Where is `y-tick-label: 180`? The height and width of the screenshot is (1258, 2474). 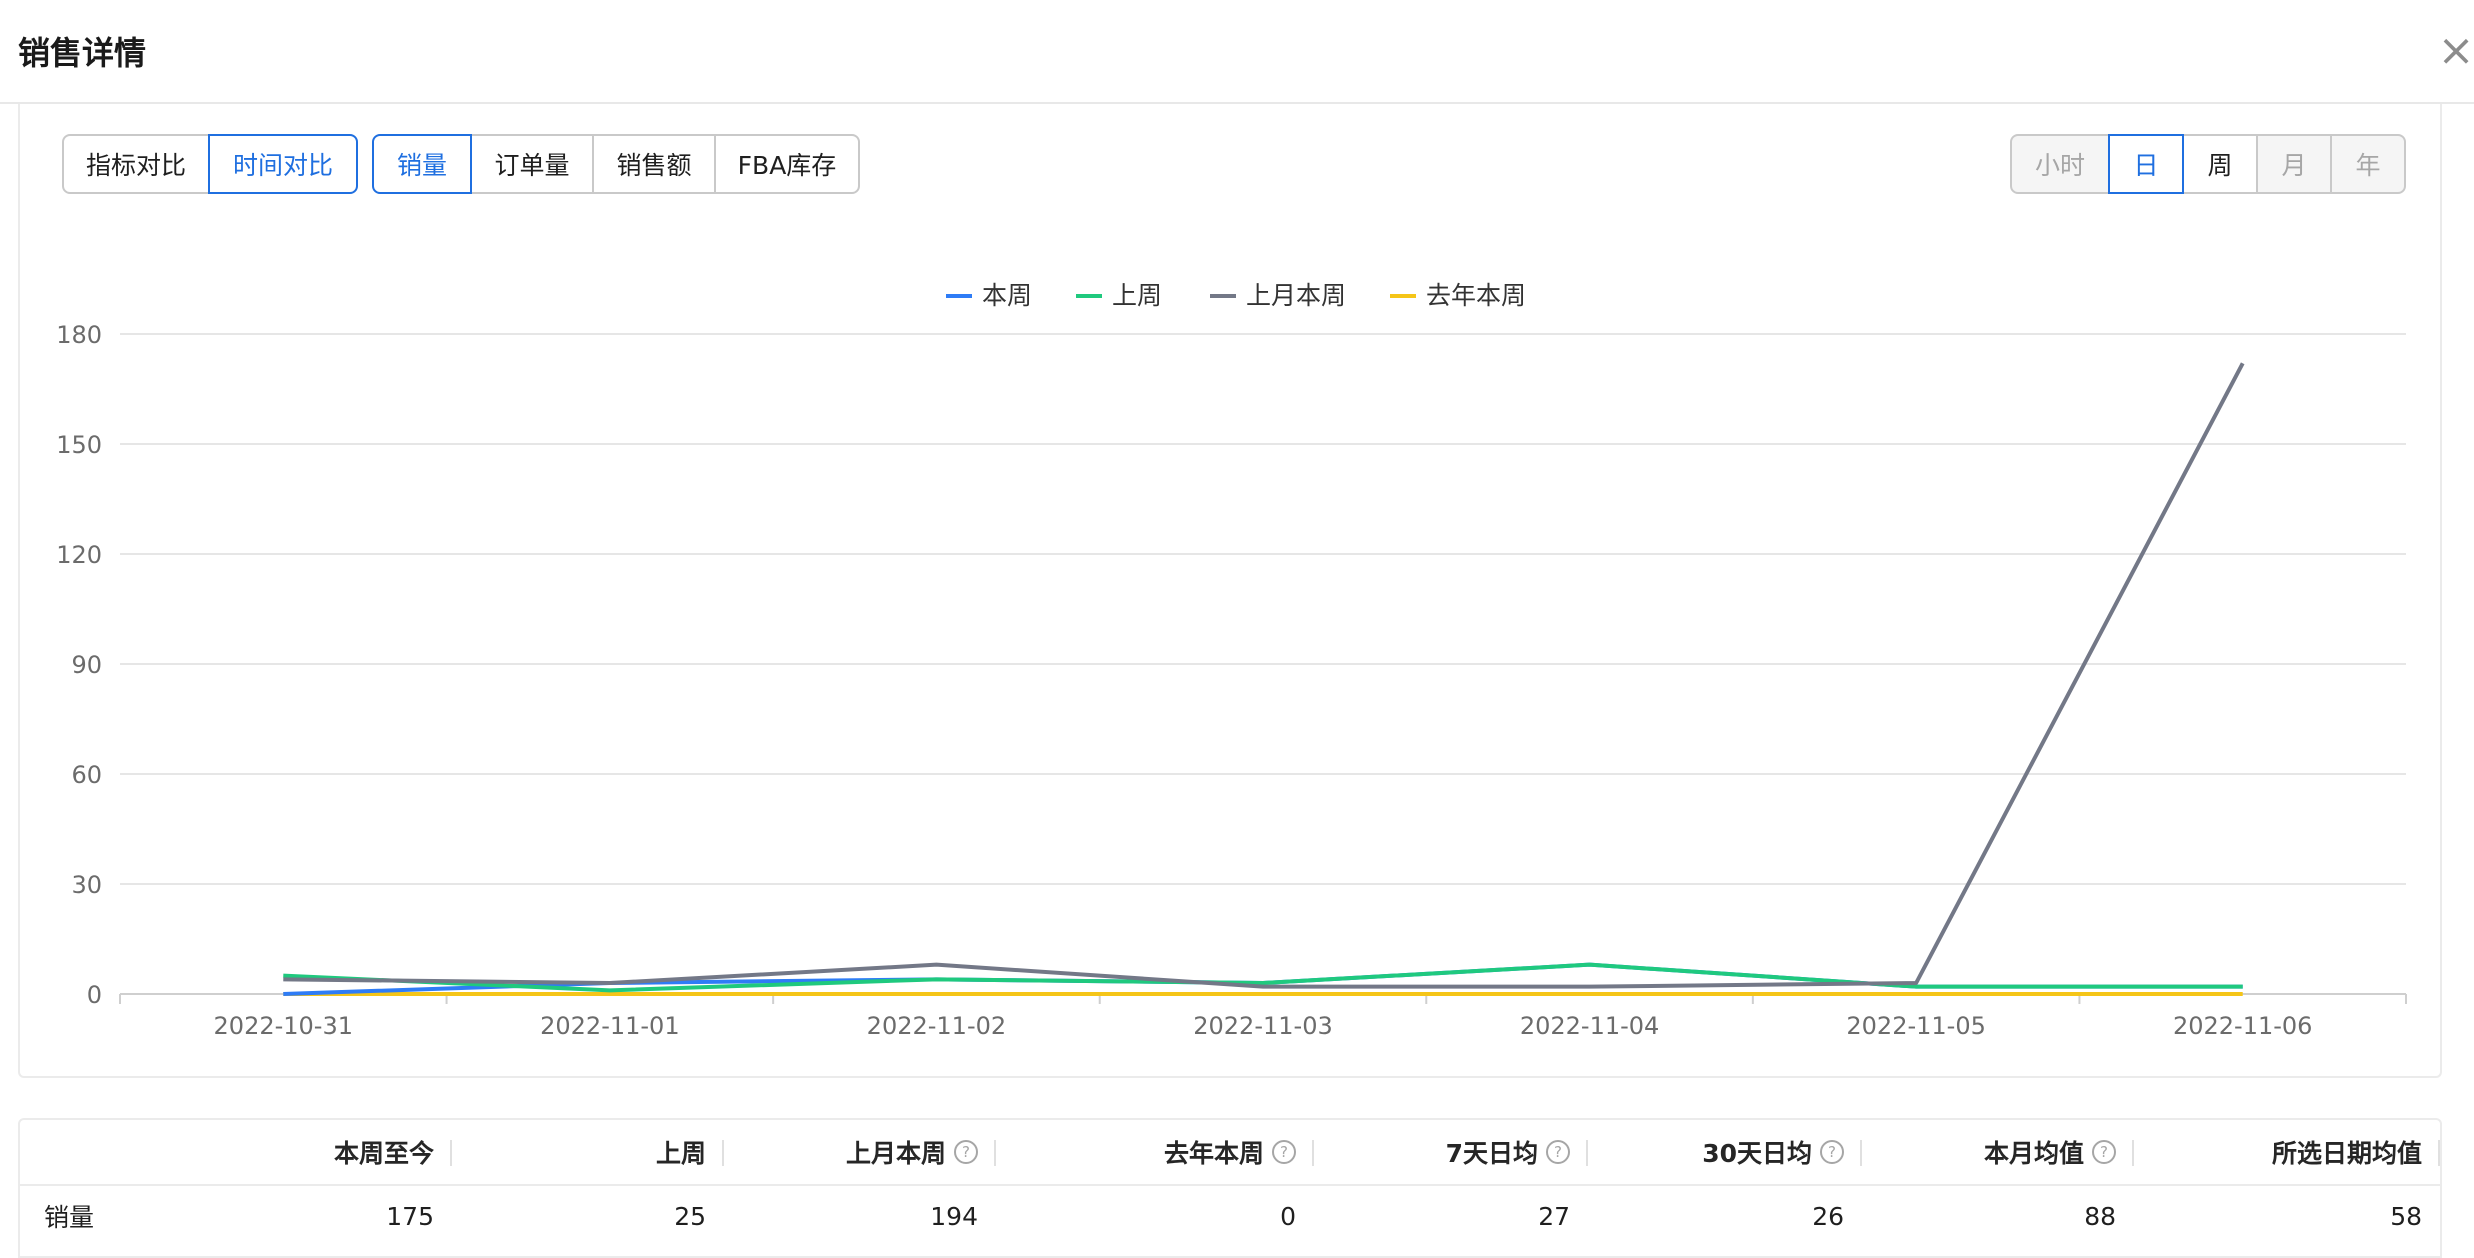
y-tick-label: 180 is located at coordinates (79, 335).